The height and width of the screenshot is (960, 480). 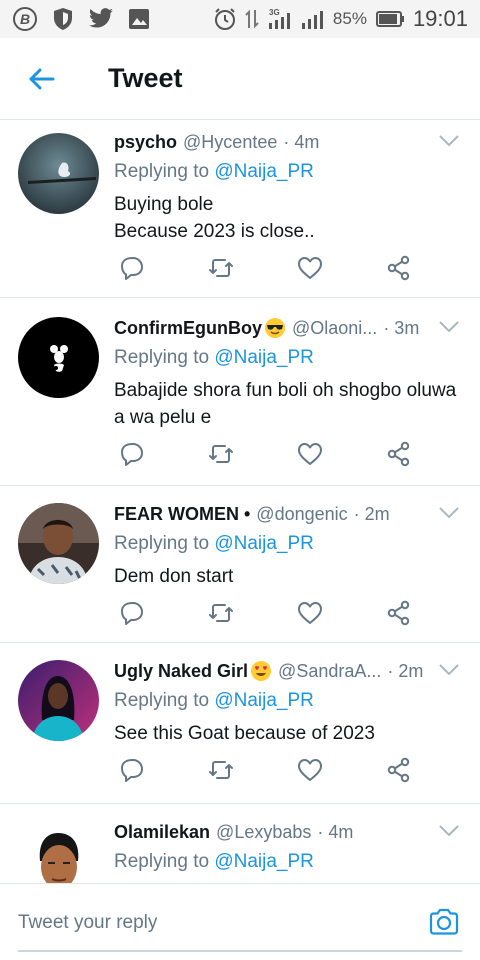 What do you see at coordinates (81, 19) in the screenshot?
I see `status-bar-left: B` at bounding box center [81, 19].